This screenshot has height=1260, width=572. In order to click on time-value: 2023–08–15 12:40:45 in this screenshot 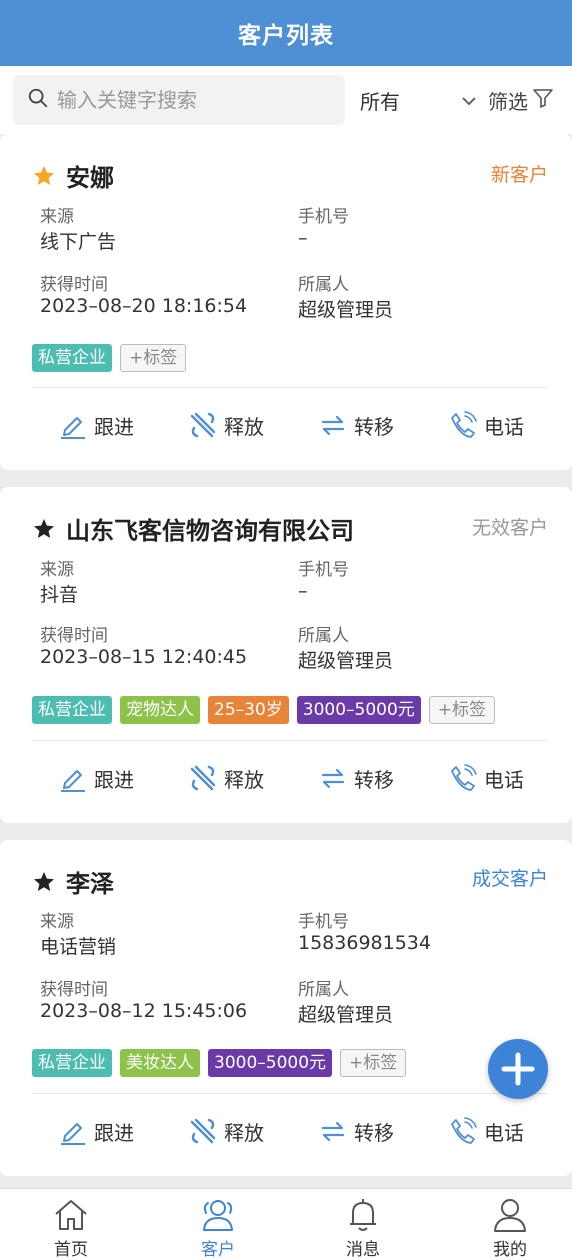, I will do `click(144, 657)`.